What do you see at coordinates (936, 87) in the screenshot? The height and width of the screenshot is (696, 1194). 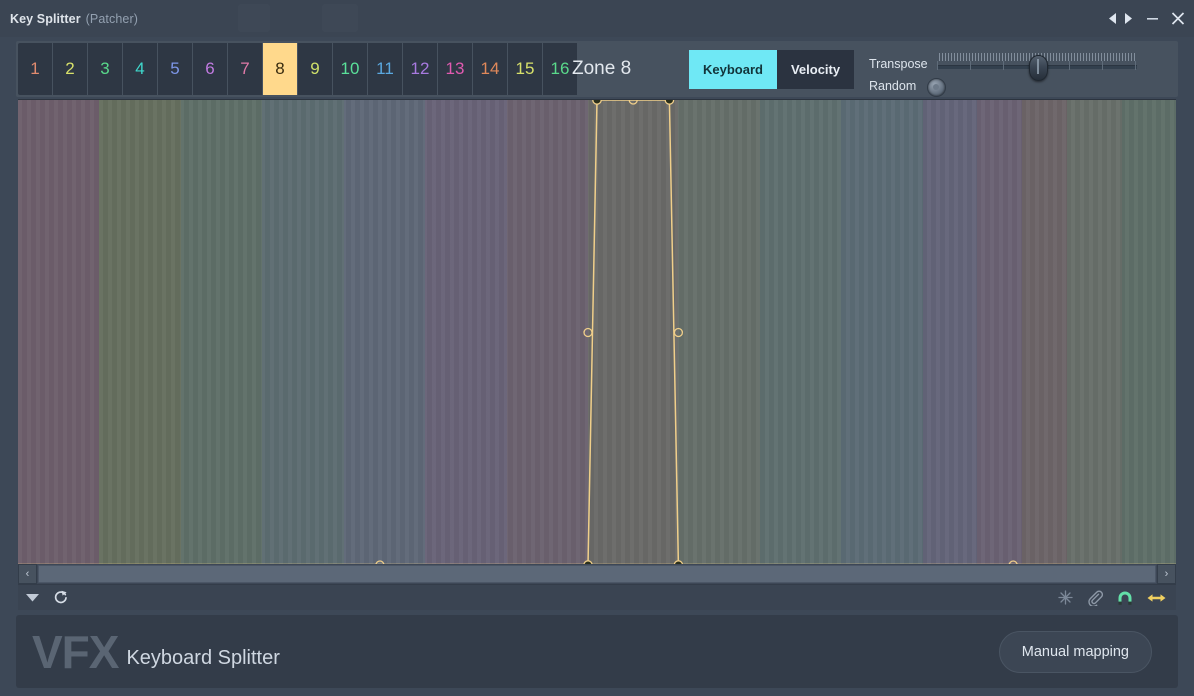 I see `random-knob` at bounding box center [936, 87].